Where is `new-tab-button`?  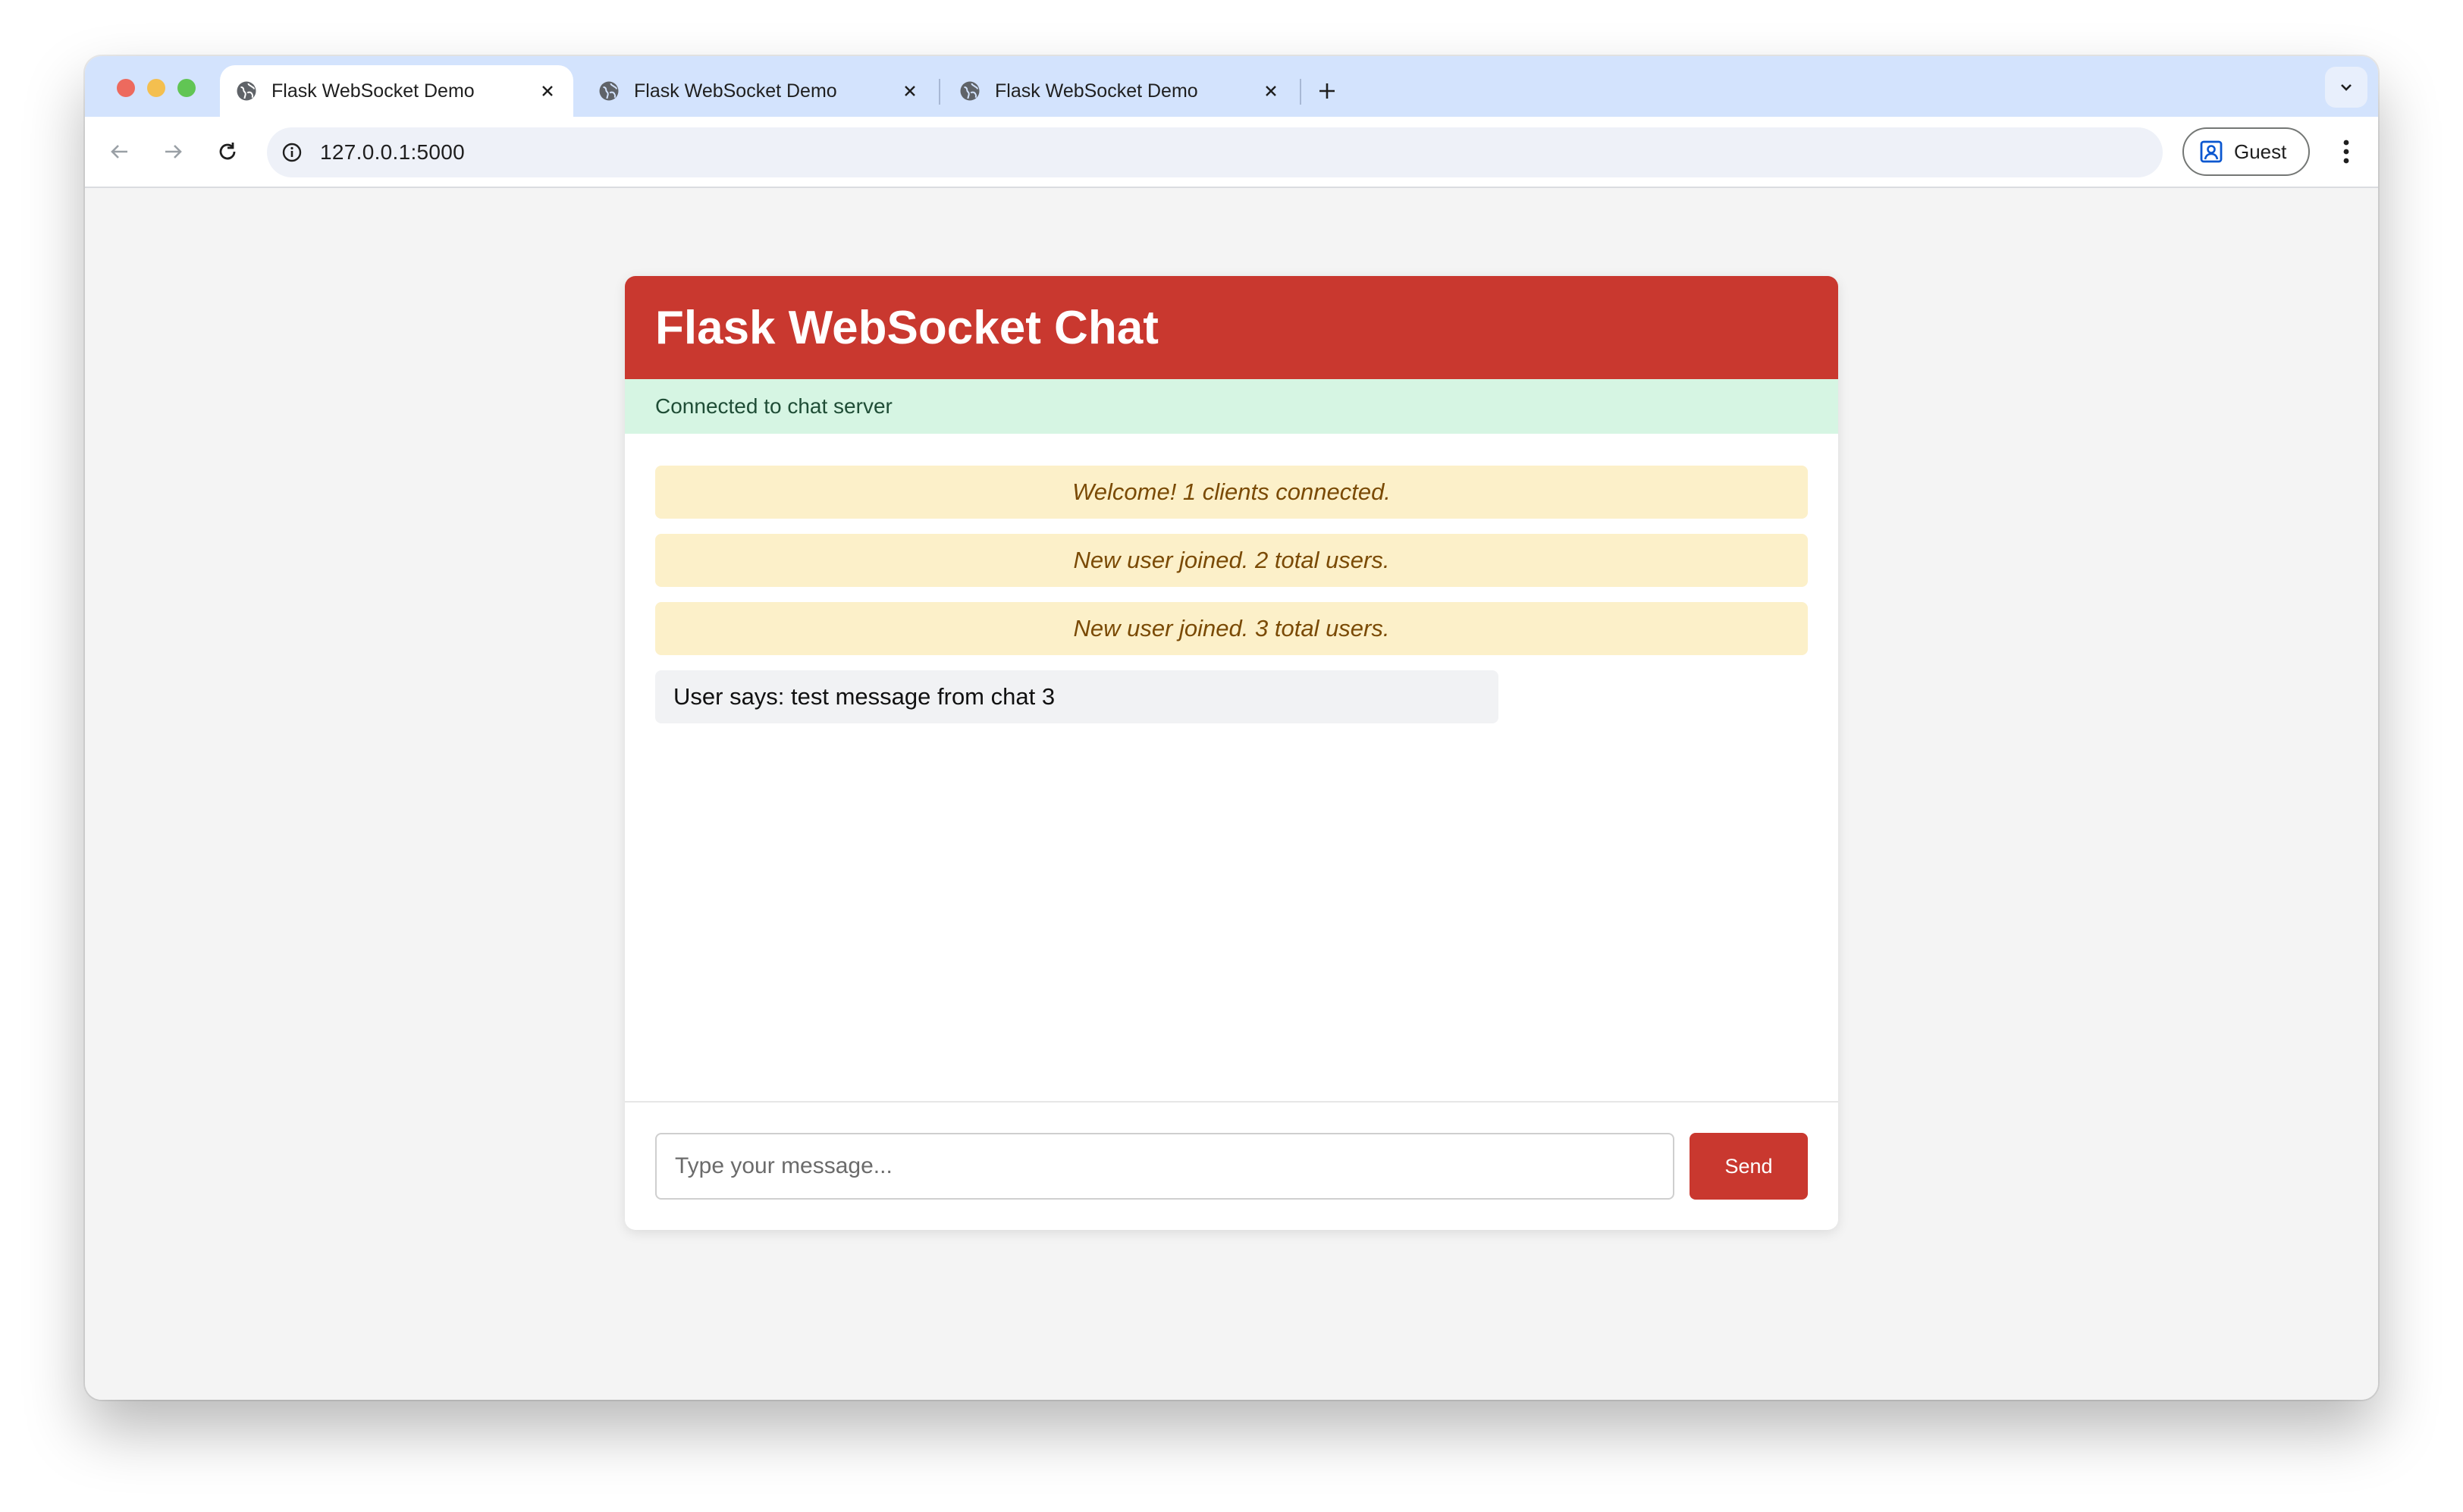 new-tab-button is located at coordinates (1327, 91).